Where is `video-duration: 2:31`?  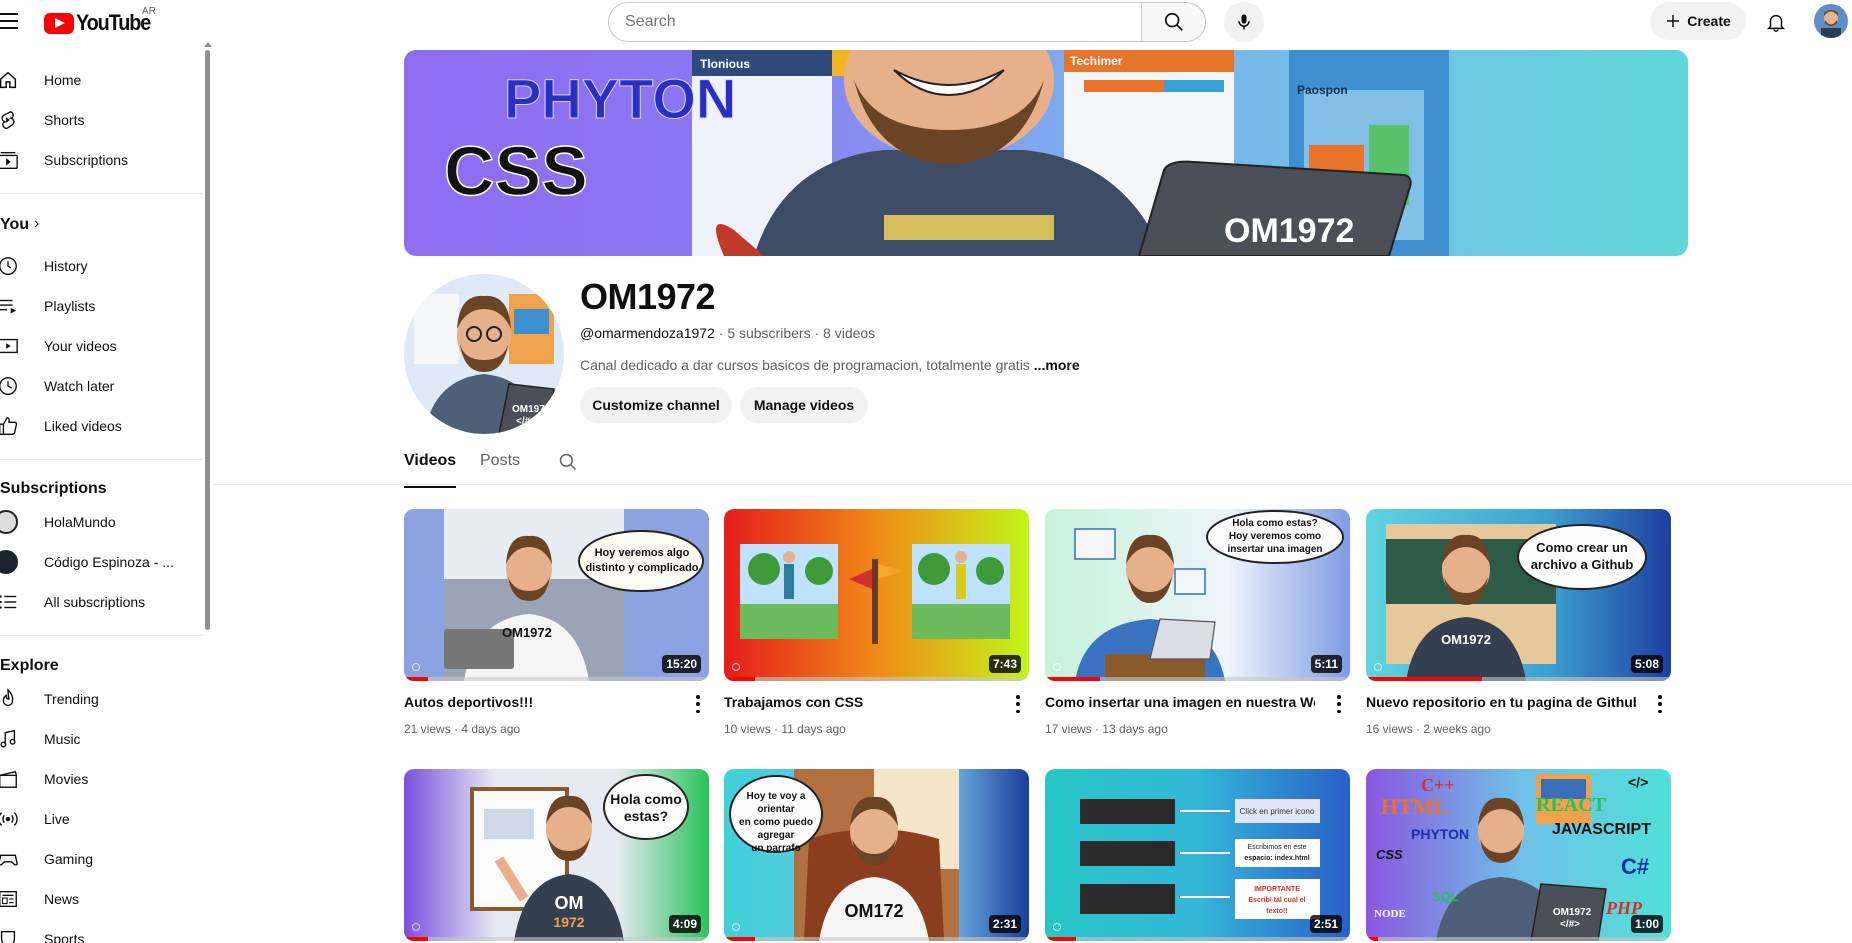
video-duration: 2:31 is located at coordinates (1004, 924).